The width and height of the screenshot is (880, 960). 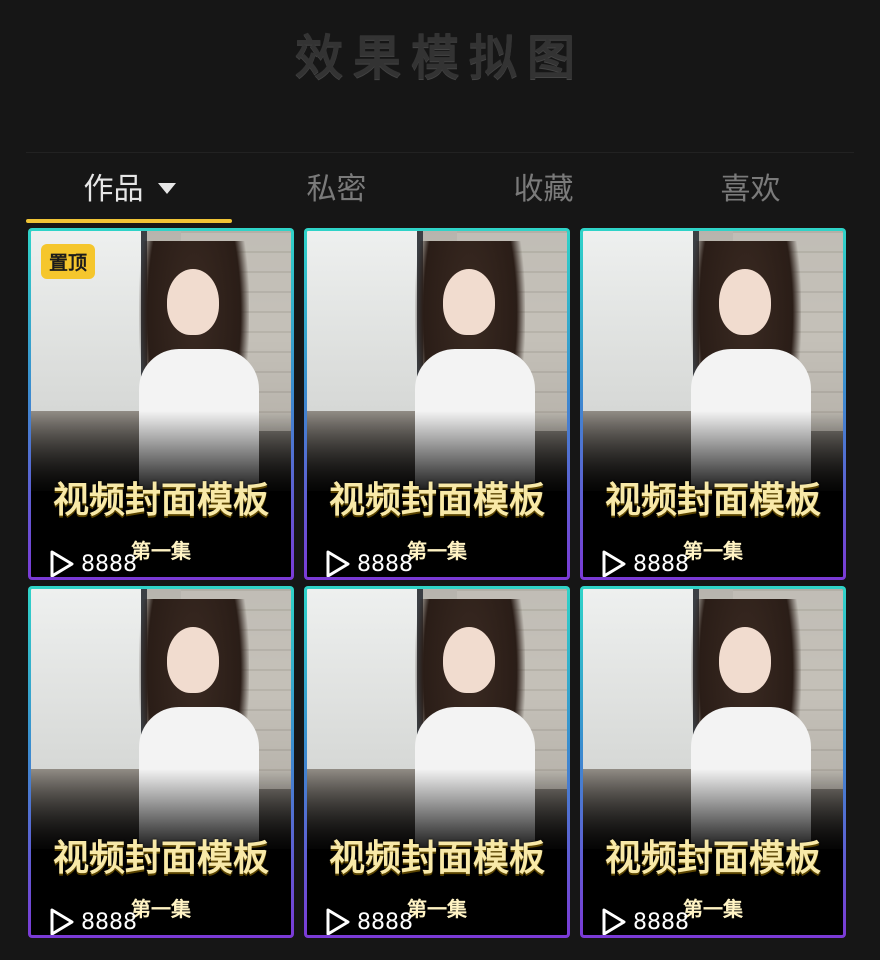 What do you see at coordinates (113, 189) in the screenshot?
I see `tab-label: 作品` at bounding box center [113, 189].